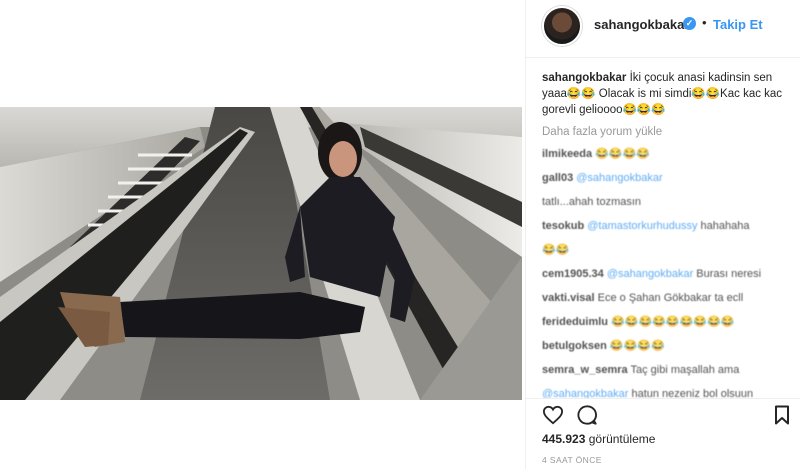  What do you see at coordinates (563, 226) in the screenshot?
I see `comment-username: tesokub` at bounding box center [563, 226].